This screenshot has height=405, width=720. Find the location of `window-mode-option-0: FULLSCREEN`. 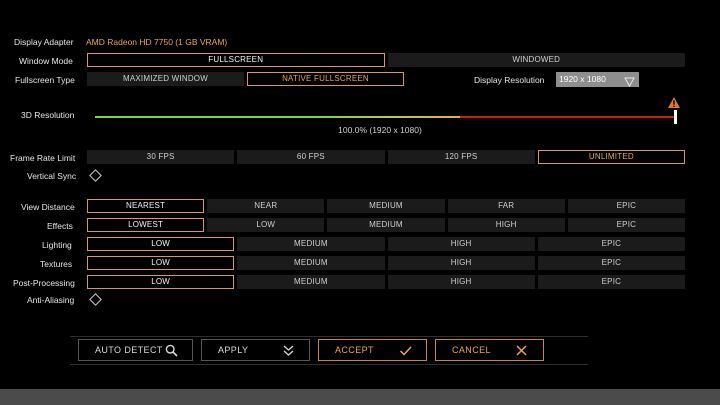

window-mode-option-0: FULLSCREEN is located at coordinates (236, 60).